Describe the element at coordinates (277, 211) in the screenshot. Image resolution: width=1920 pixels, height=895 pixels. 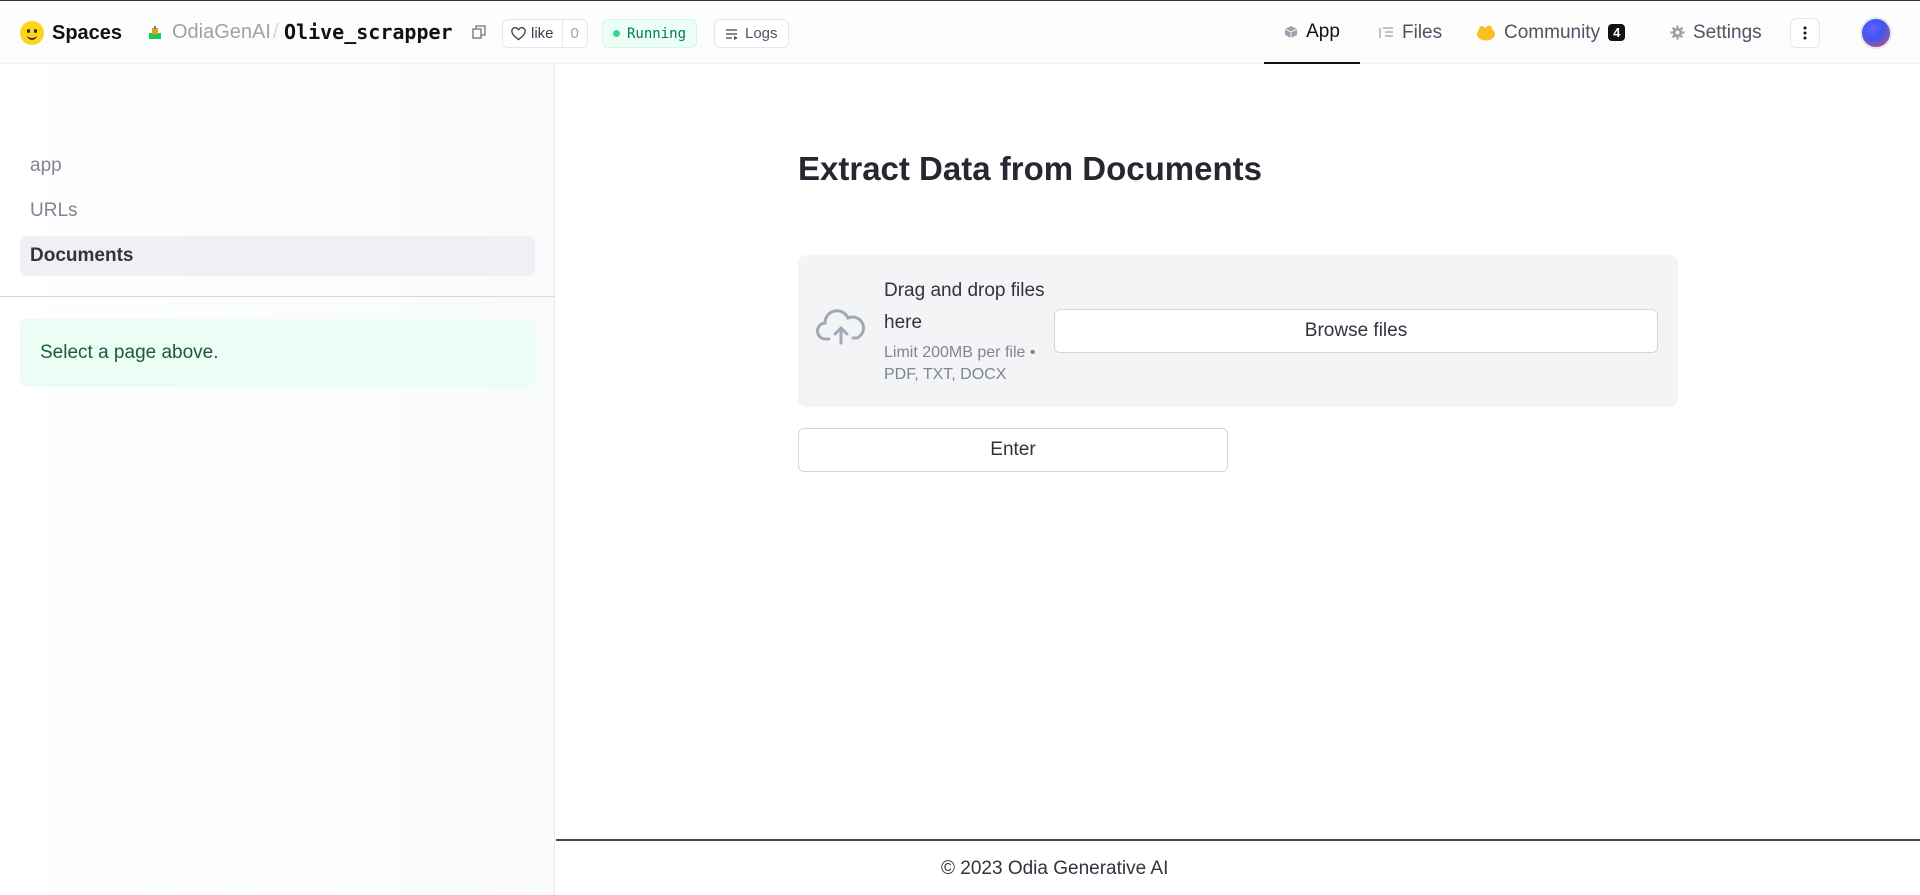
I see `sidebar-item-urls: URLs` at that location.